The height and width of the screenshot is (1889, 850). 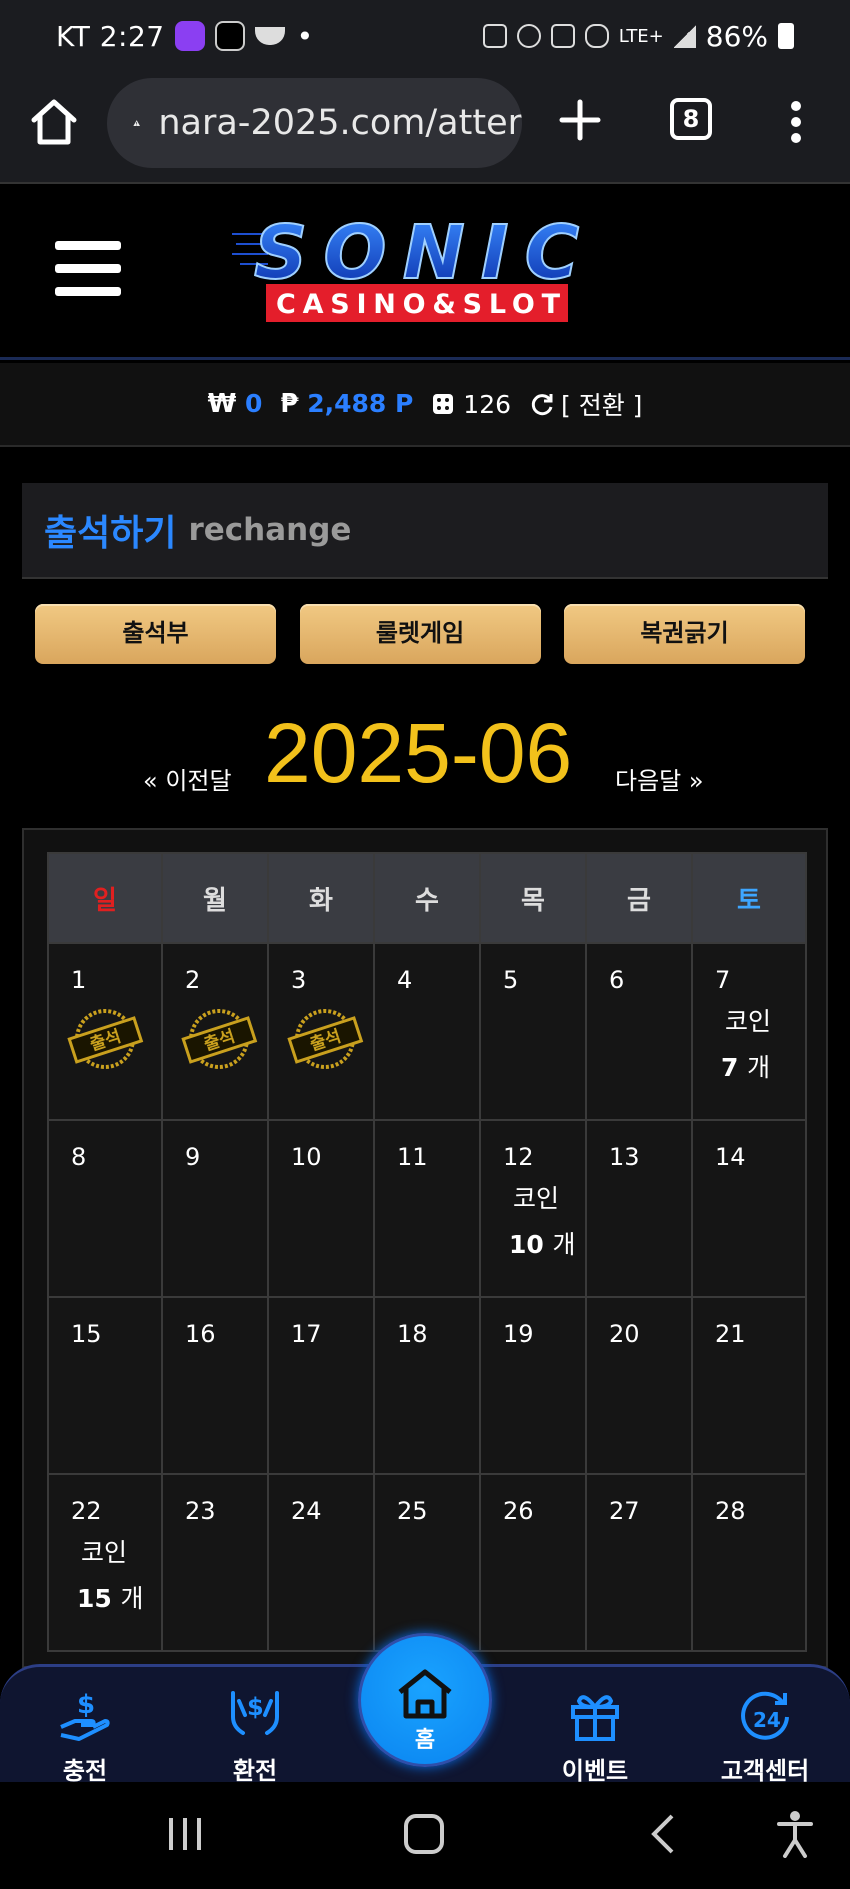 What do you see at coordinates (533, 1562) in the screenshot?
I see `calendar-day-thu: 26` at bounding box center [533, 1562].